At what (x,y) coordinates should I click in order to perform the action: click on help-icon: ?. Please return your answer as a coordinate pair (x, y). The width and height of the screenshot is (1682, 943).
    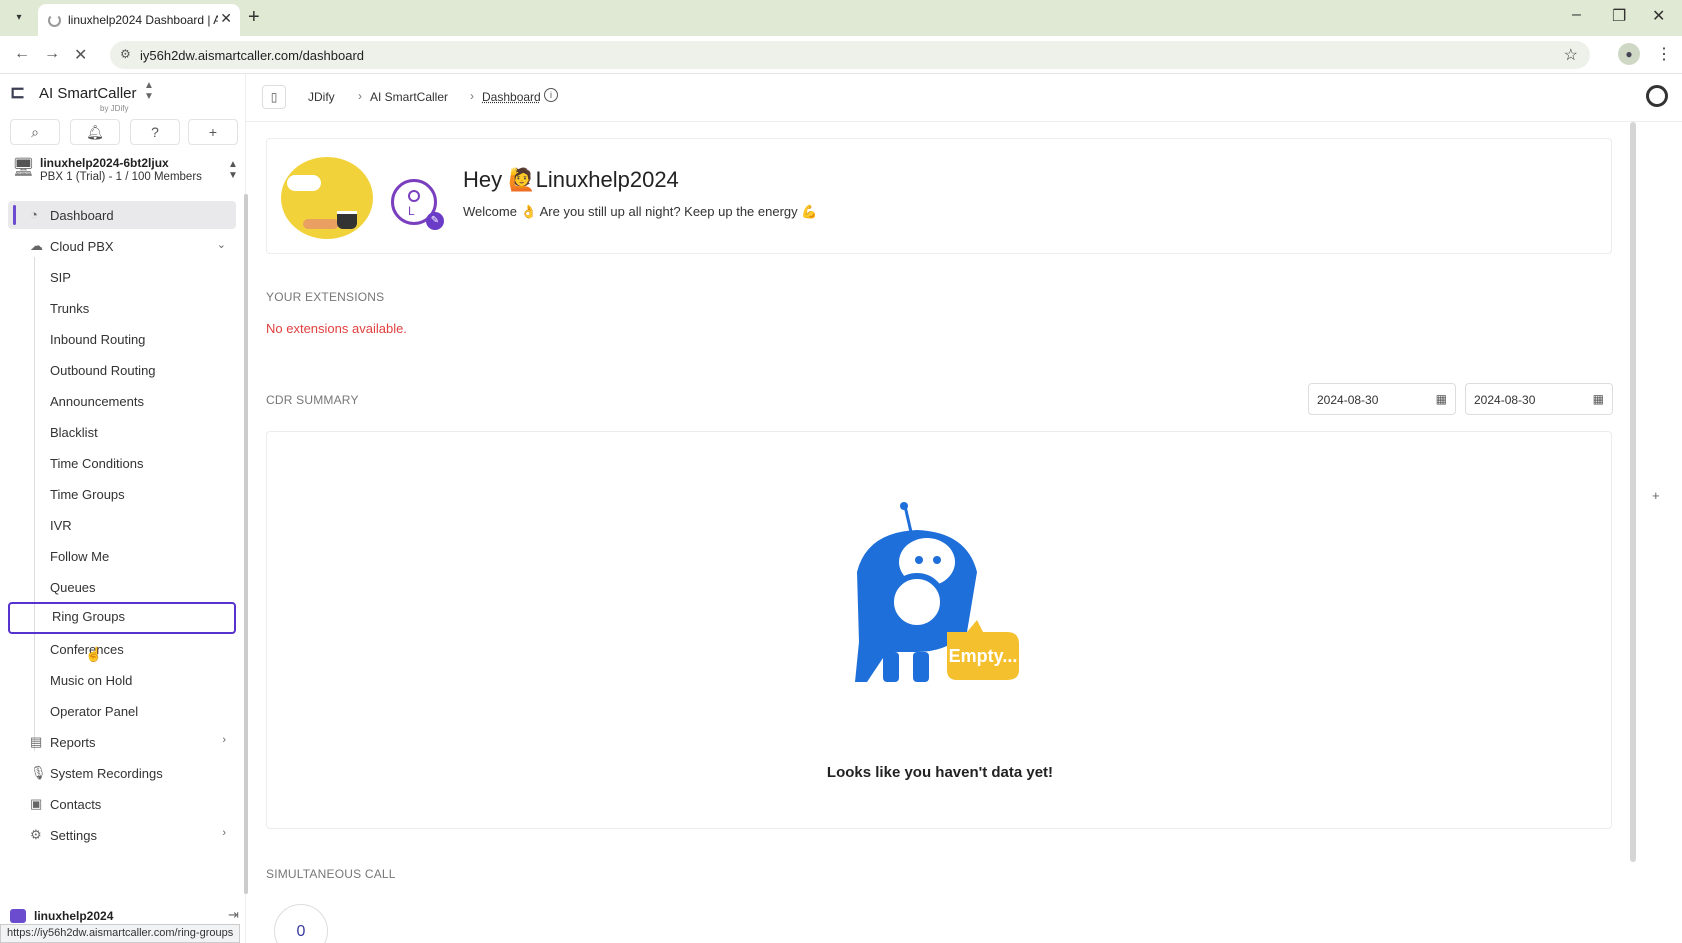
    Looking at the image, I should click on (155, 132).